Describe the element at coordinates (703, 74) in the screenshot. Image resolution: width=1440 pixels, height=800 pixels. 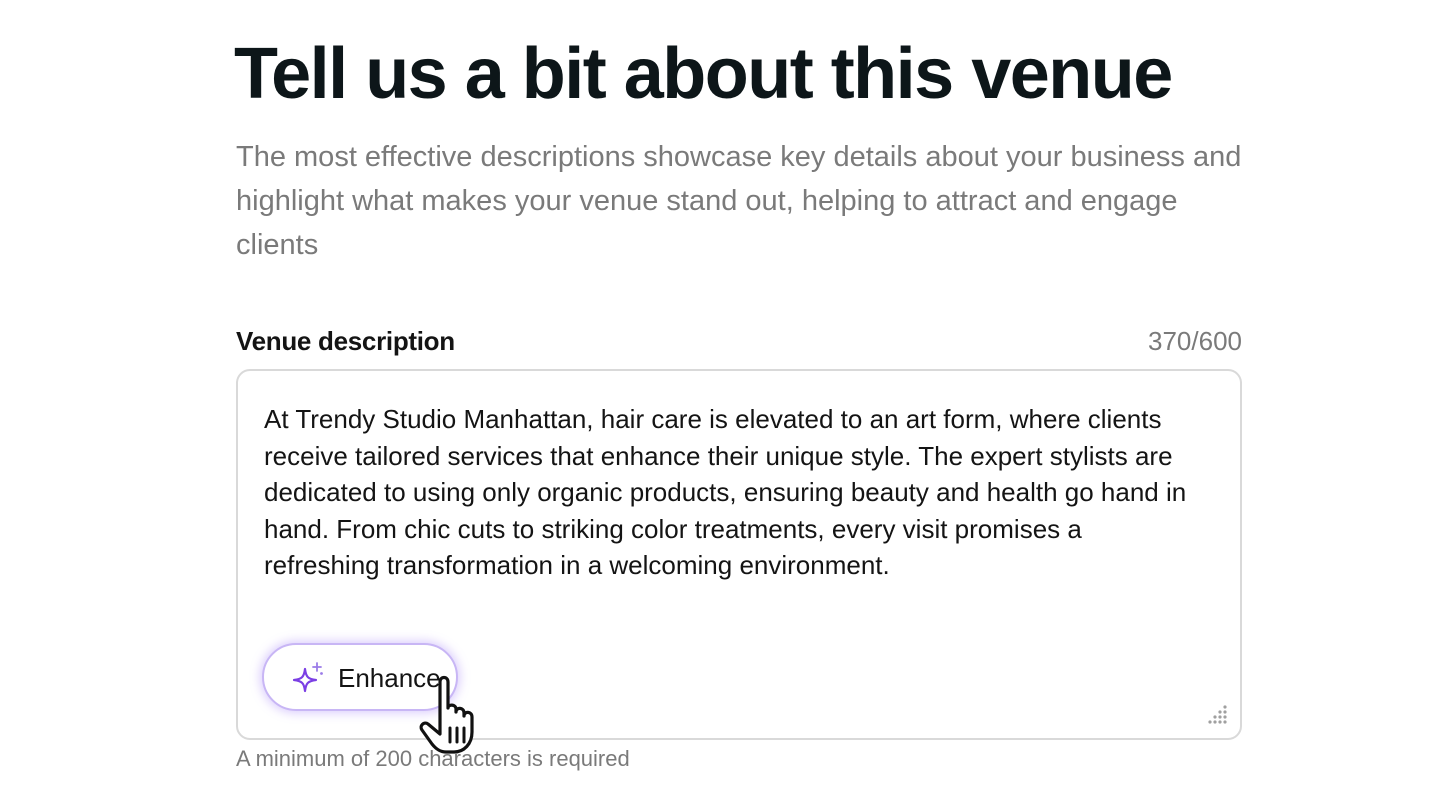
I see `page-title: Tell us a bit about this venue` at that location.